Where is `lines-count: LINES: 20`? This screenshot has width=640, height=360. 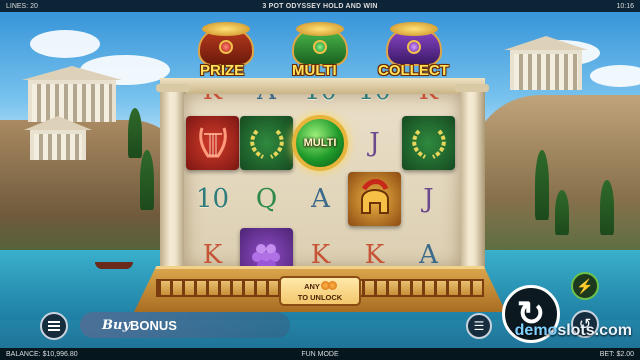 lines-count: LINES: 20 is located at coordinates (22, 6).